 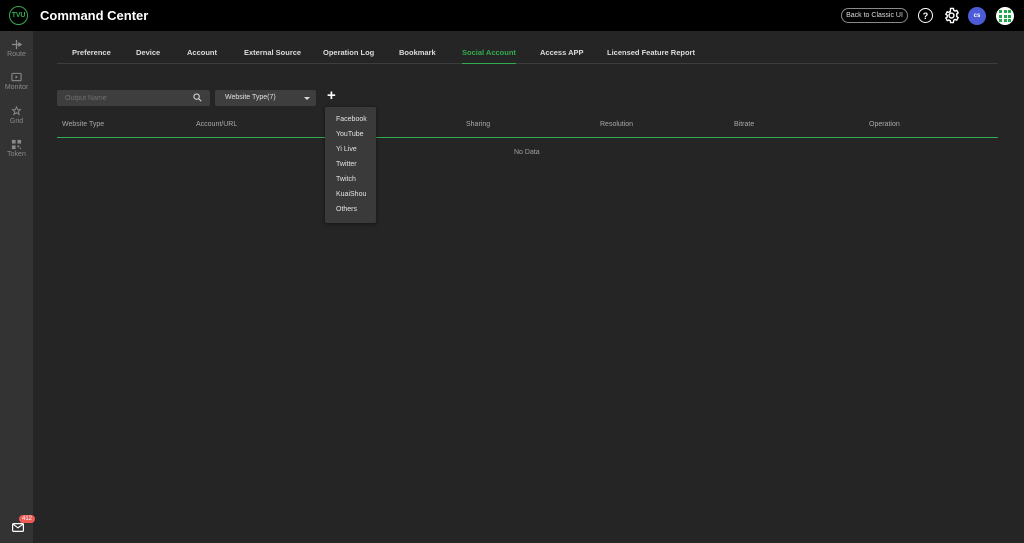 What do you see at coordinates (197, 97) in the screenshot?
I see `search-icon` at bounding box center [197, 97].